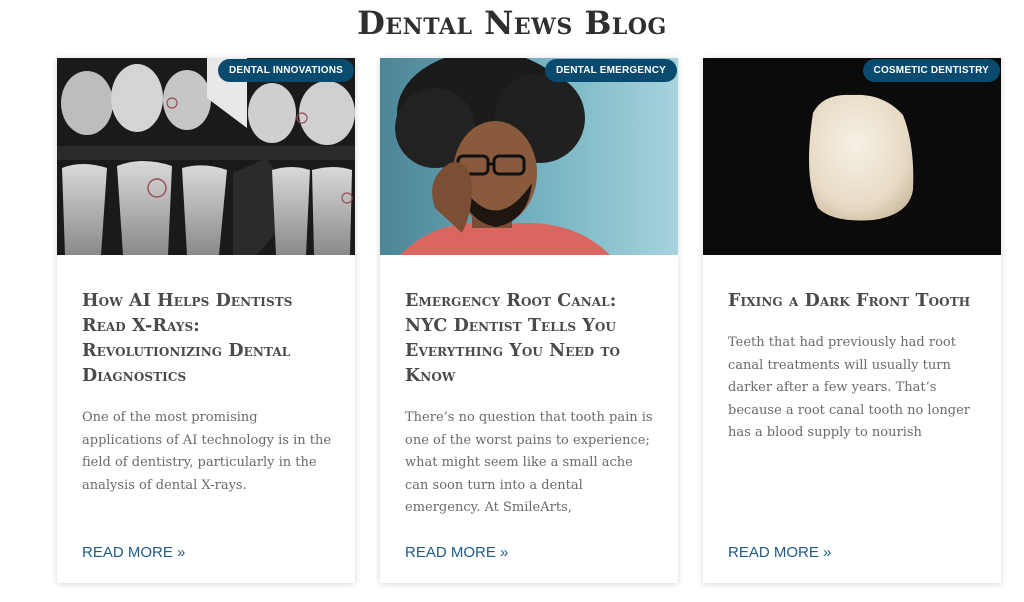 The height and width of the screenshot is (602, 1024). I want to click on post-thumbnail-toothache: Dental Emergency, so click(529, 156).